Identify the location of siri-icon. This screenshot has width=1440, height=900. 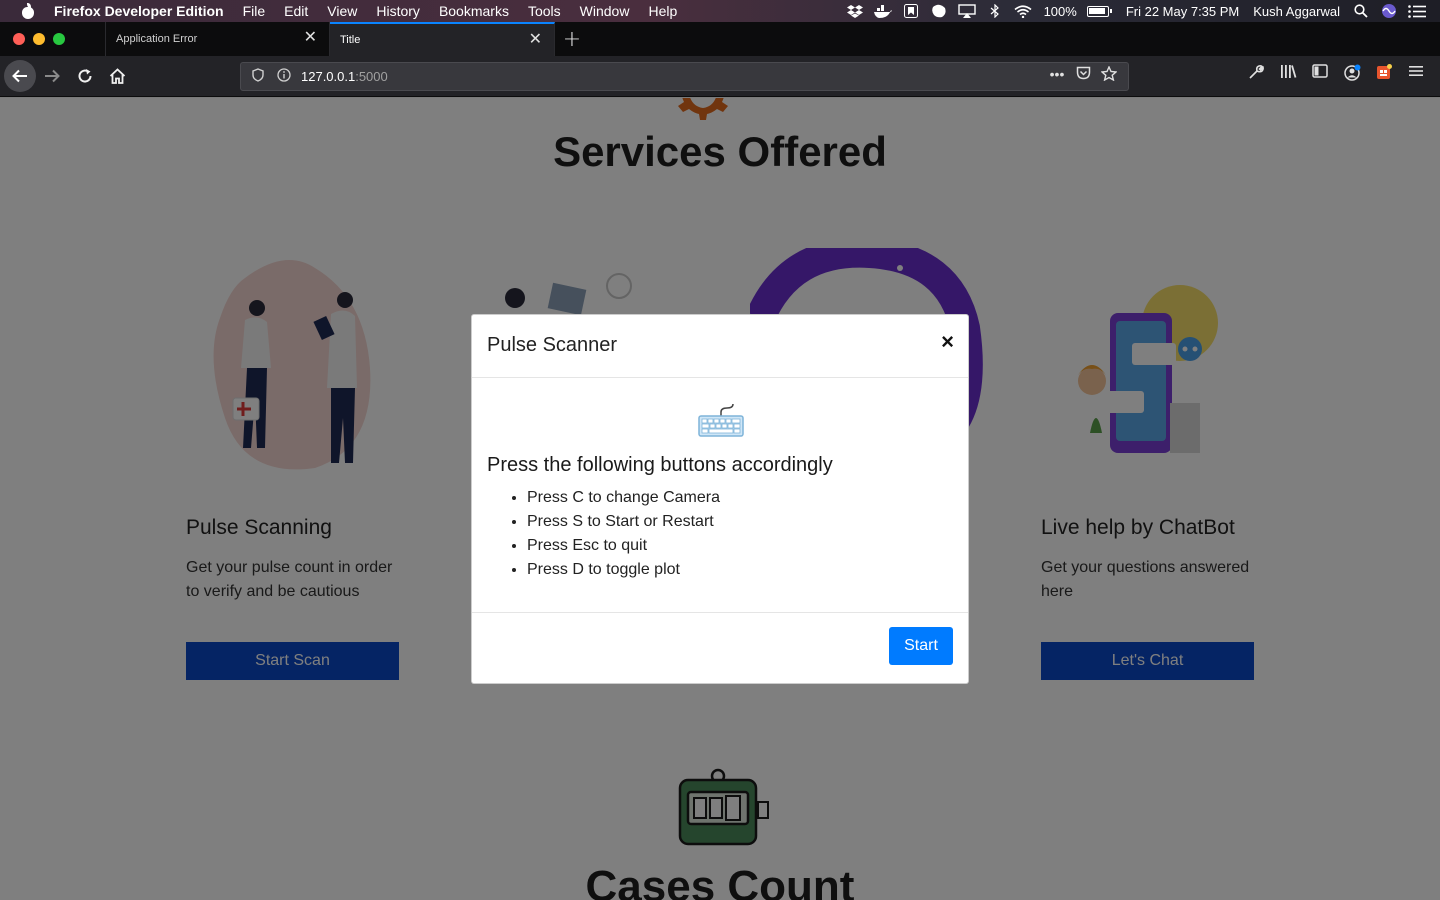
(1389, 11).